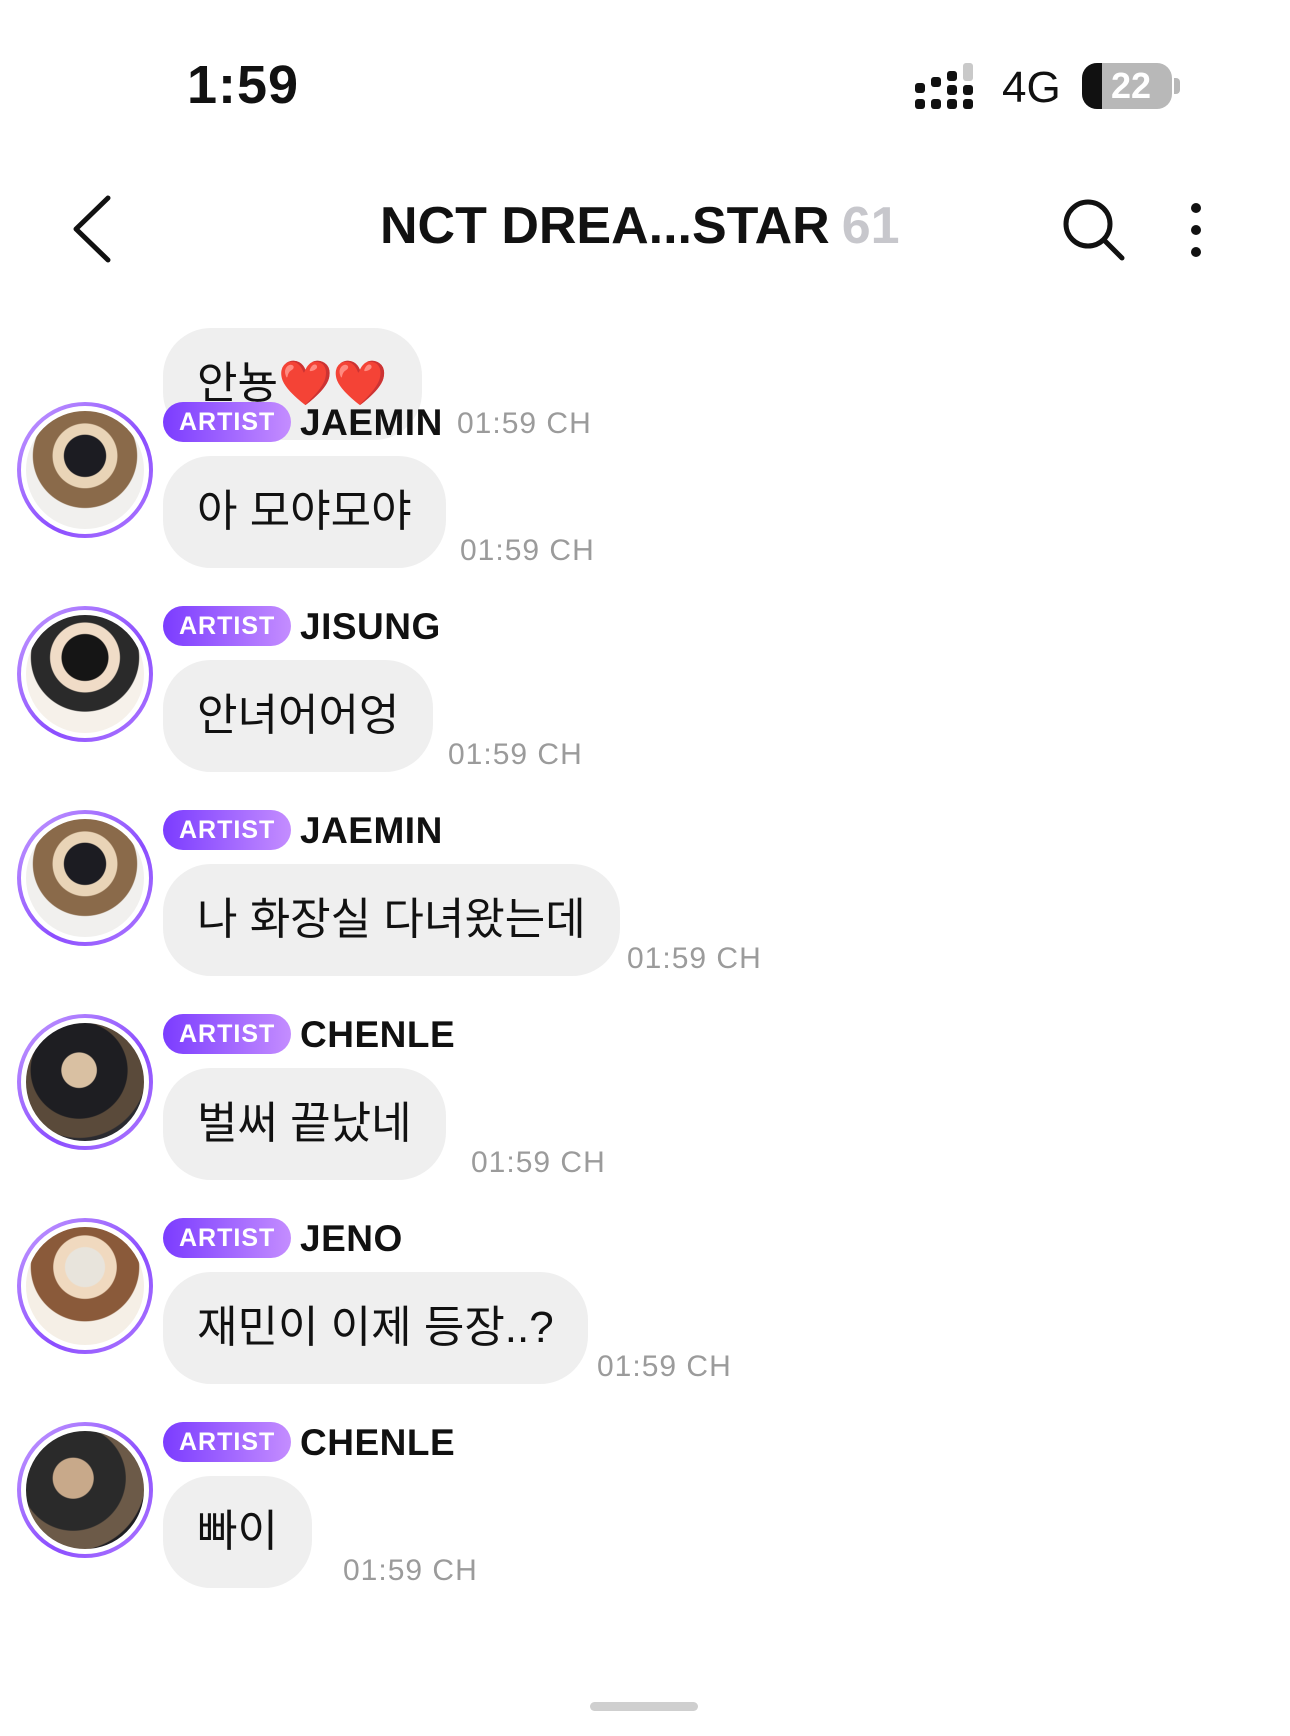 The image size is (1290, 1736). What do you see at coordinates (237, 1532) in the screenshot?
I see `message-bubble: 빠이` at bounding box center [237, 1532].